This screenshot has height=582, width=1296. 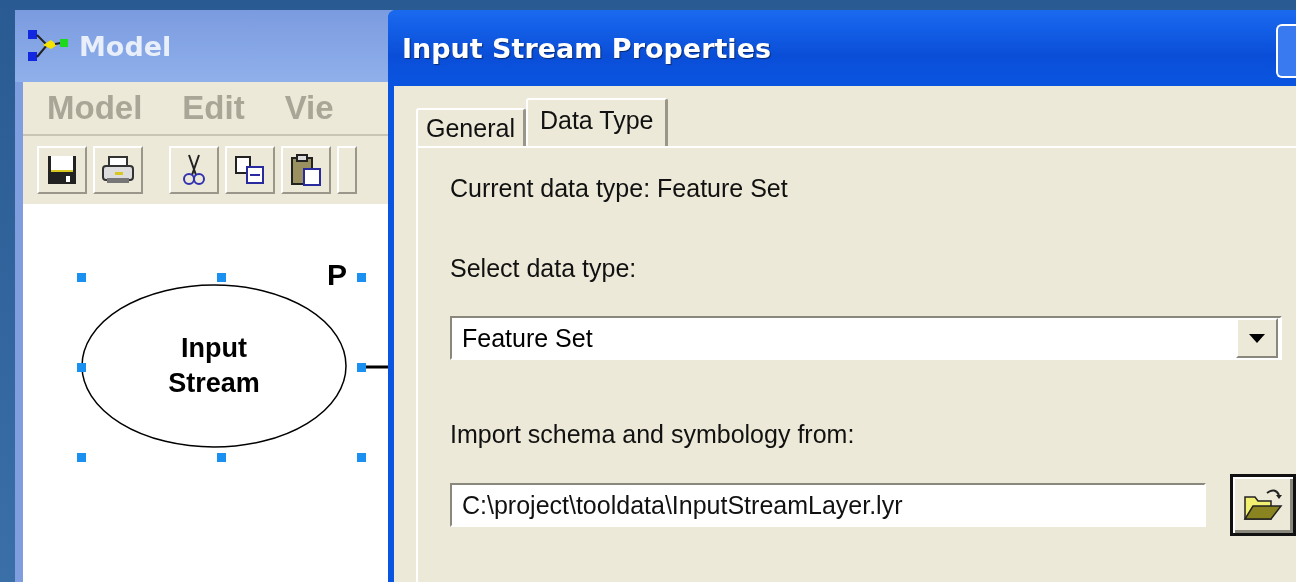 I want to click on model-icon, so click(x=48, y=46).